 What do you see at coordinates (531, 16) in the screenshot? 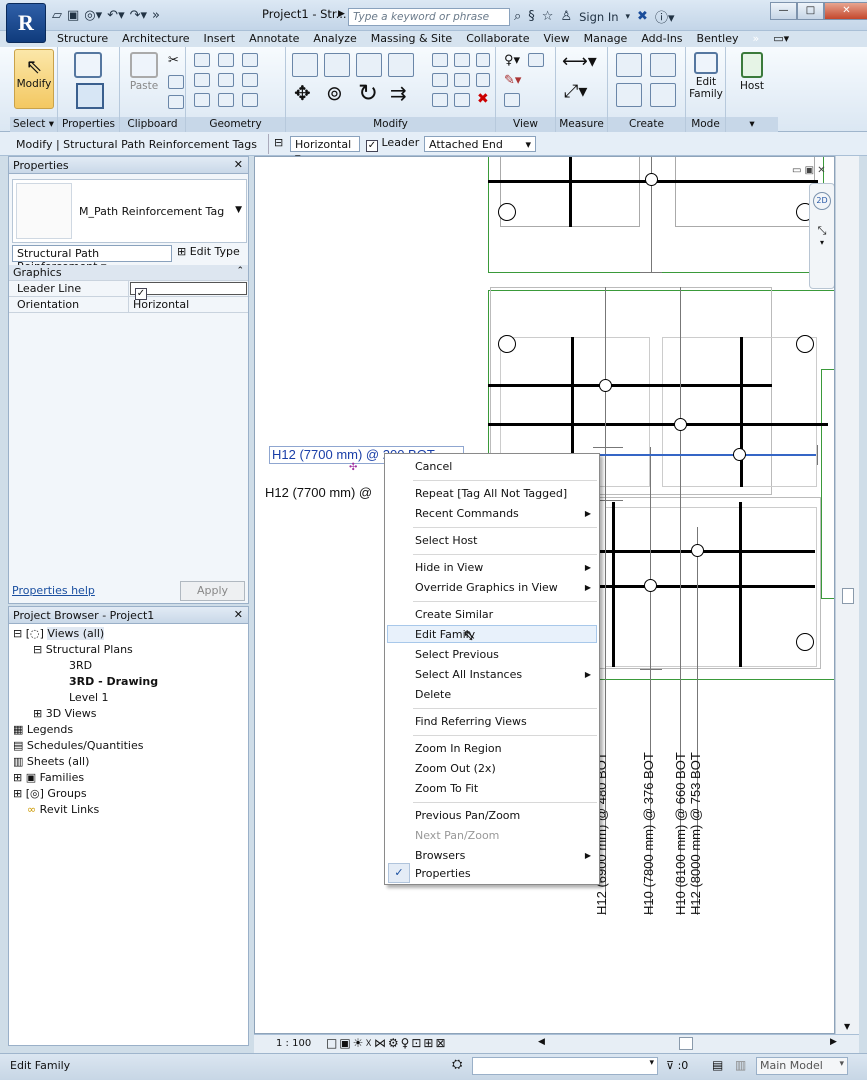
I see `subscription-icon: §` at bounding box center [531, 16].